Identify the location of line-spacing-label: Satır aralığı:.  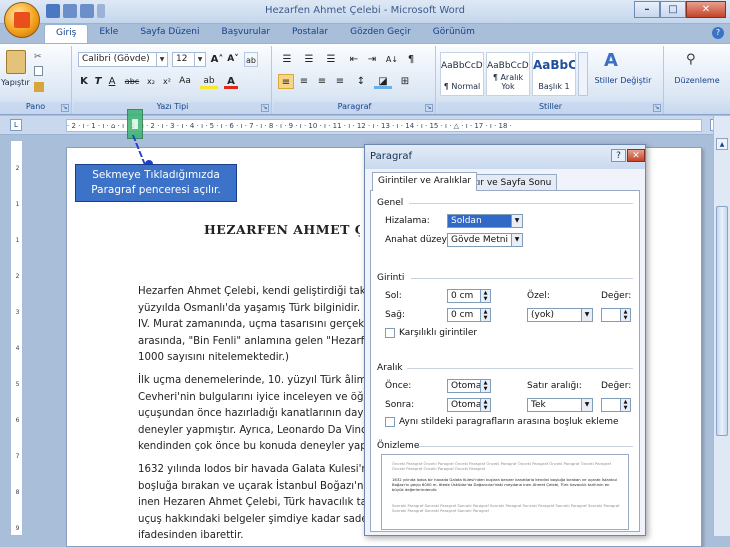
(554, 386).